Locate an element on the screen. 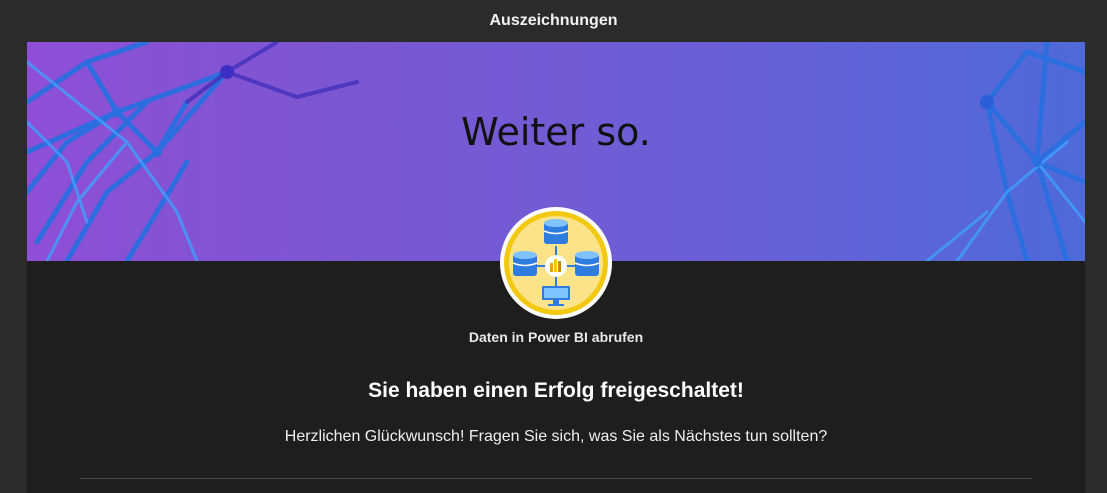 The image size is (1107, 493). dialog-header: Auszeichnungen is located at coordinates (553, 21).